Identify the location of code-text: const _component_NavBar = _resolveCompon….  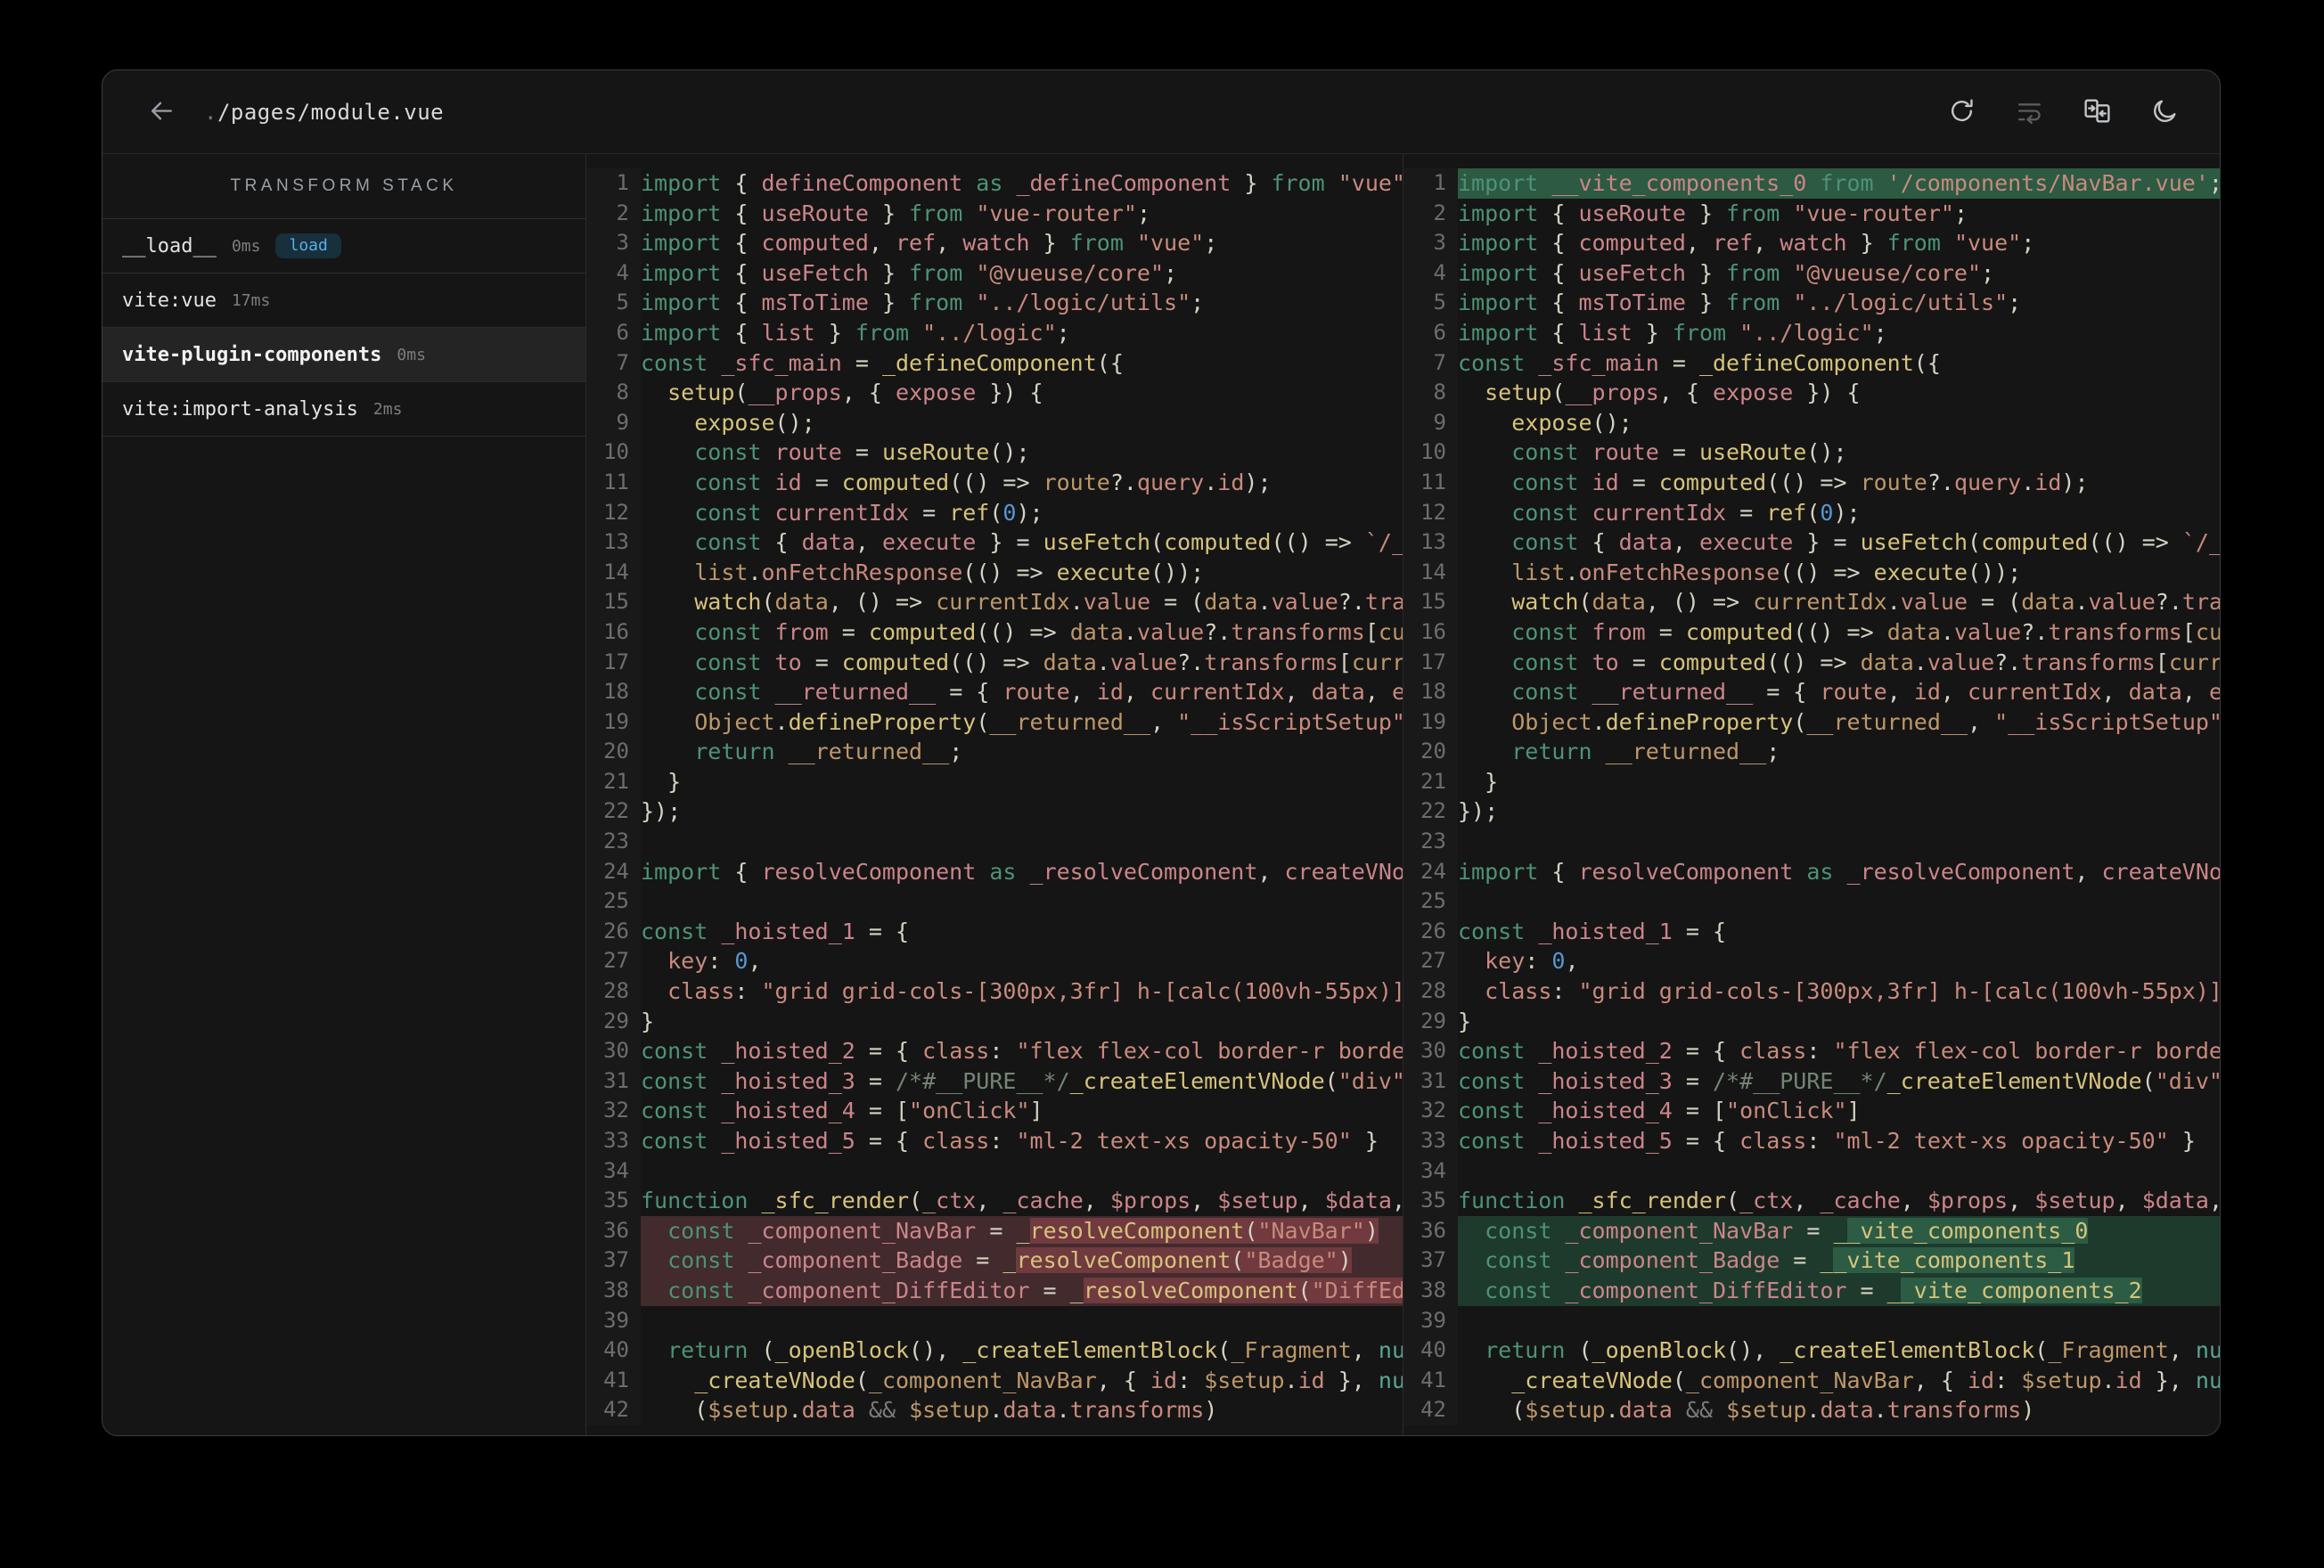
(1022, 1230).